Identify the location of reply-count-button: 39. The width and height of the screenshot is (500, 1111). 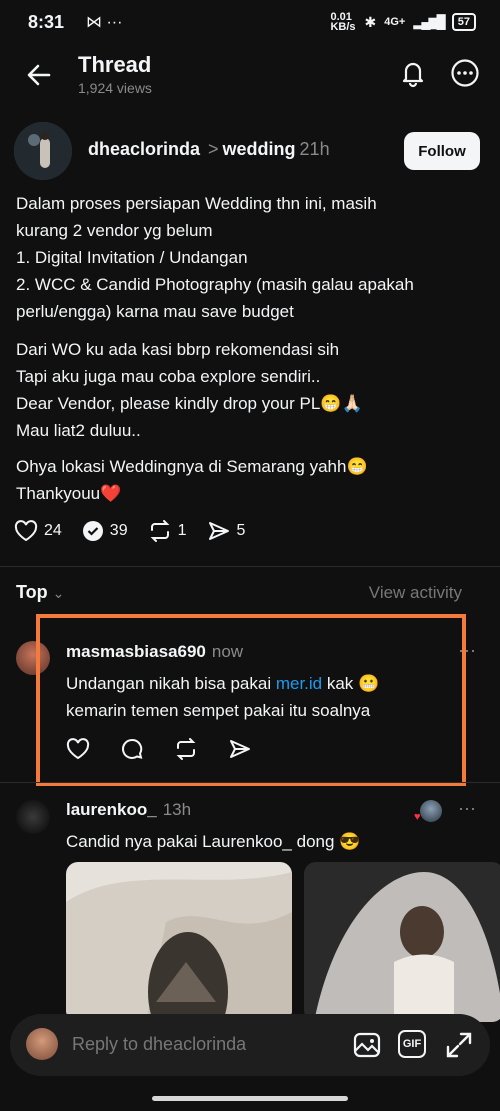
(105, 531).